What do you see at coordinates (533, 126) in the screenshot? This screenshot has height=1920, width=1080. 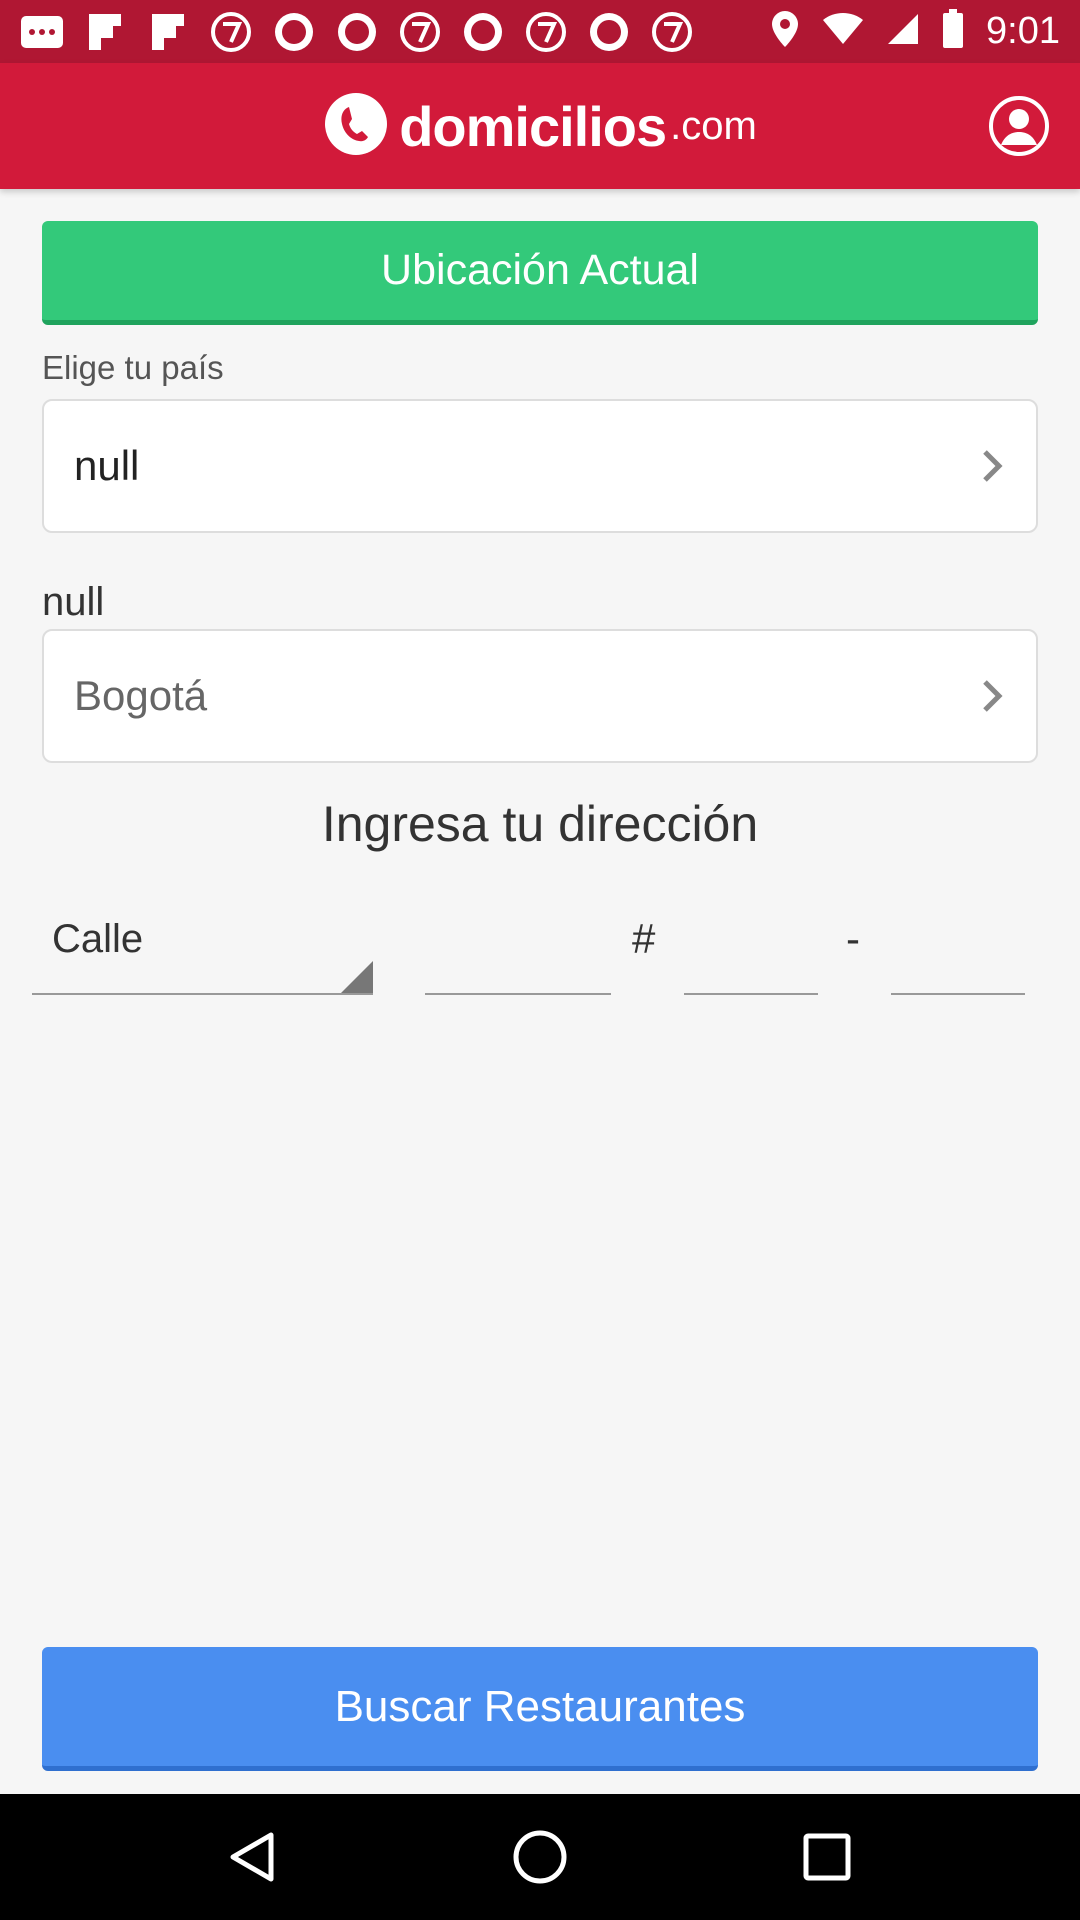 I see `logo-text: domicilios` at bounding box center [533, 126].